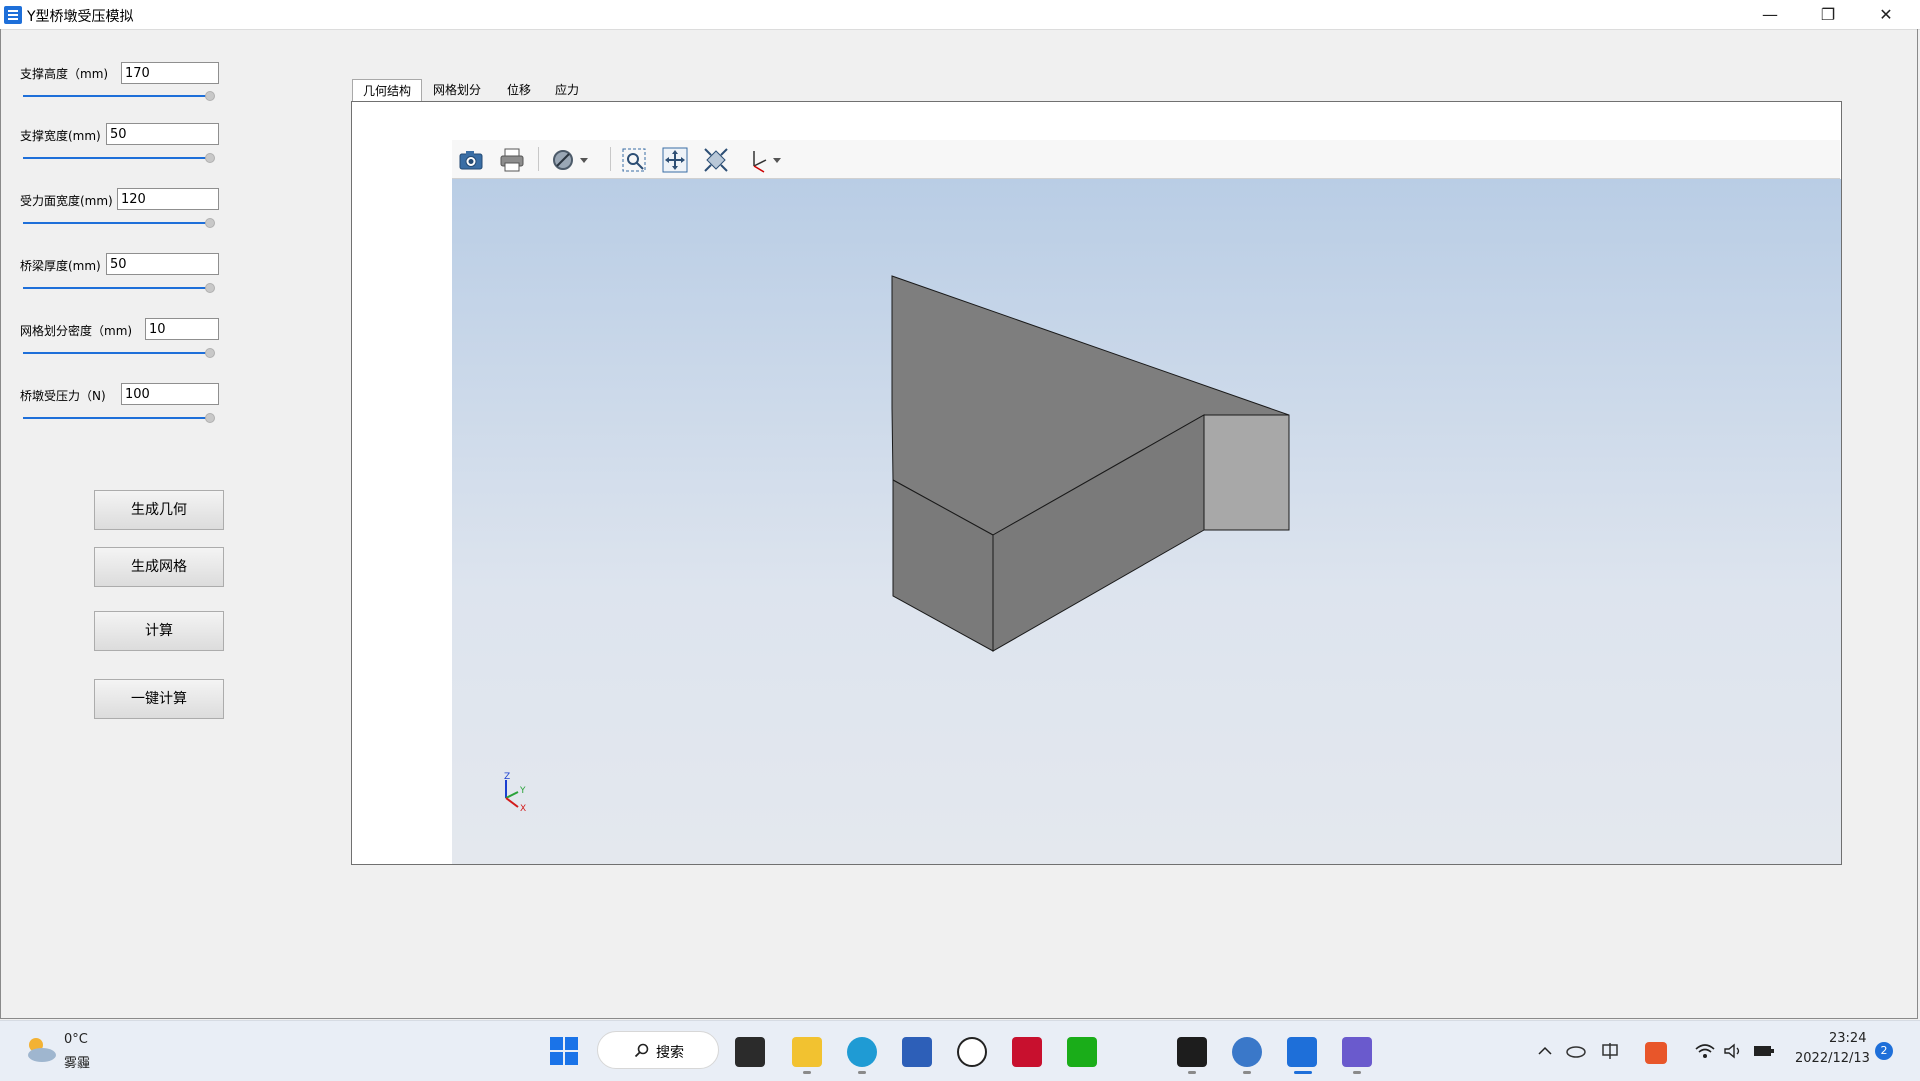 This screenshot has height=1081, width=1920. I want to click on close-button: ✕, so click(1886, 14).